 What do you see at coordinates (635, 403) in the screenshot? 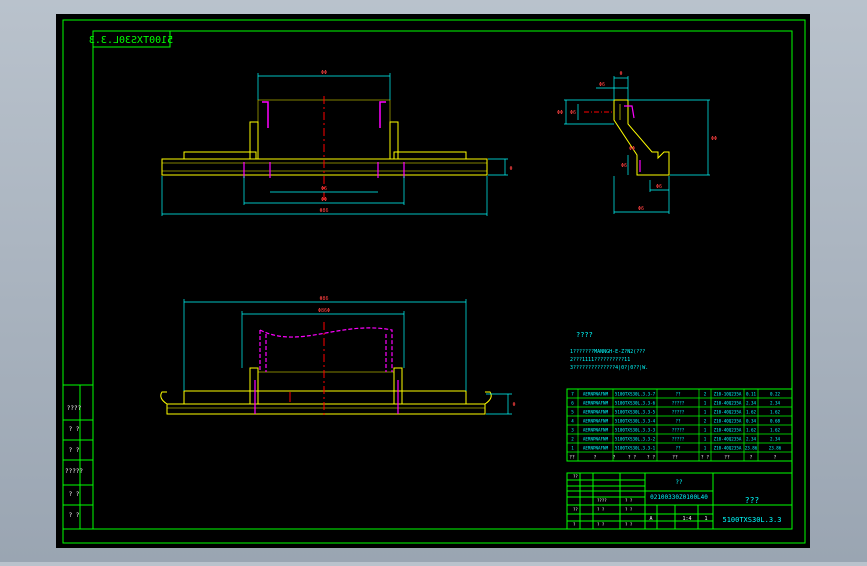
I see `parts-cell: 5100TXS30L.3.3-6` at bounding box center [635, 403].